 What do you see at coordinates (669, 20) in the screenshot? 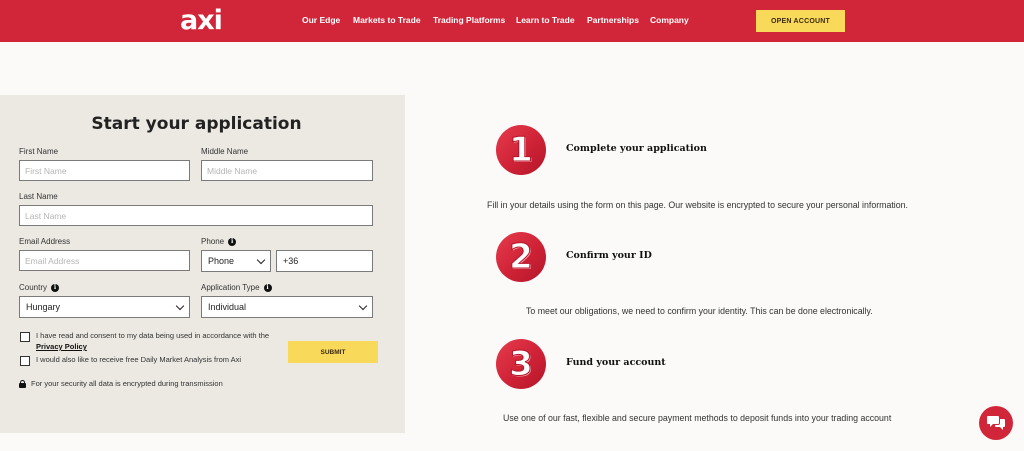
I see `nav-company: Company` at bounding box center [669, 20].